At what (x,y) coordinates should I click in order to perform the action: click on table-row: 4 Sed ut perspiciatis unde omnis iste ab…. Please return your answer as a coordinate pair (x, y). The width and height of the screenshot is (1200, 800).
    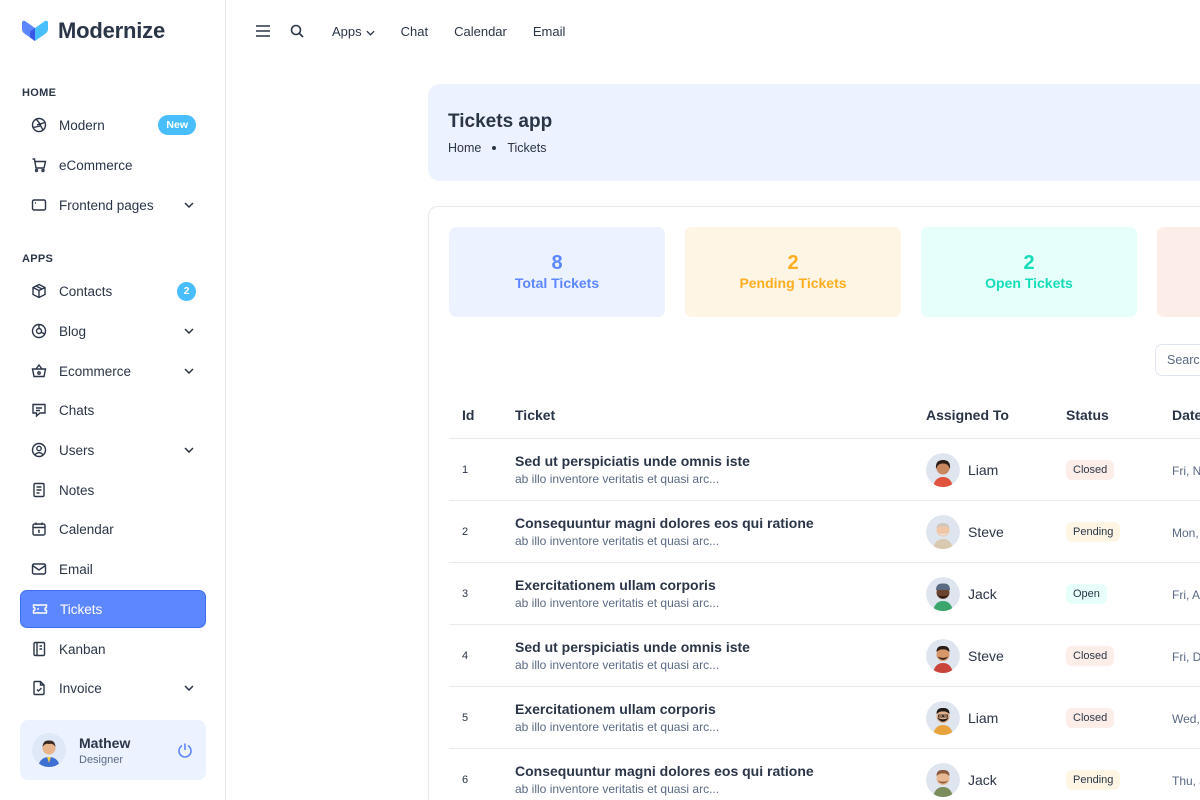
    Looking at the image, I should click on (824, 656).